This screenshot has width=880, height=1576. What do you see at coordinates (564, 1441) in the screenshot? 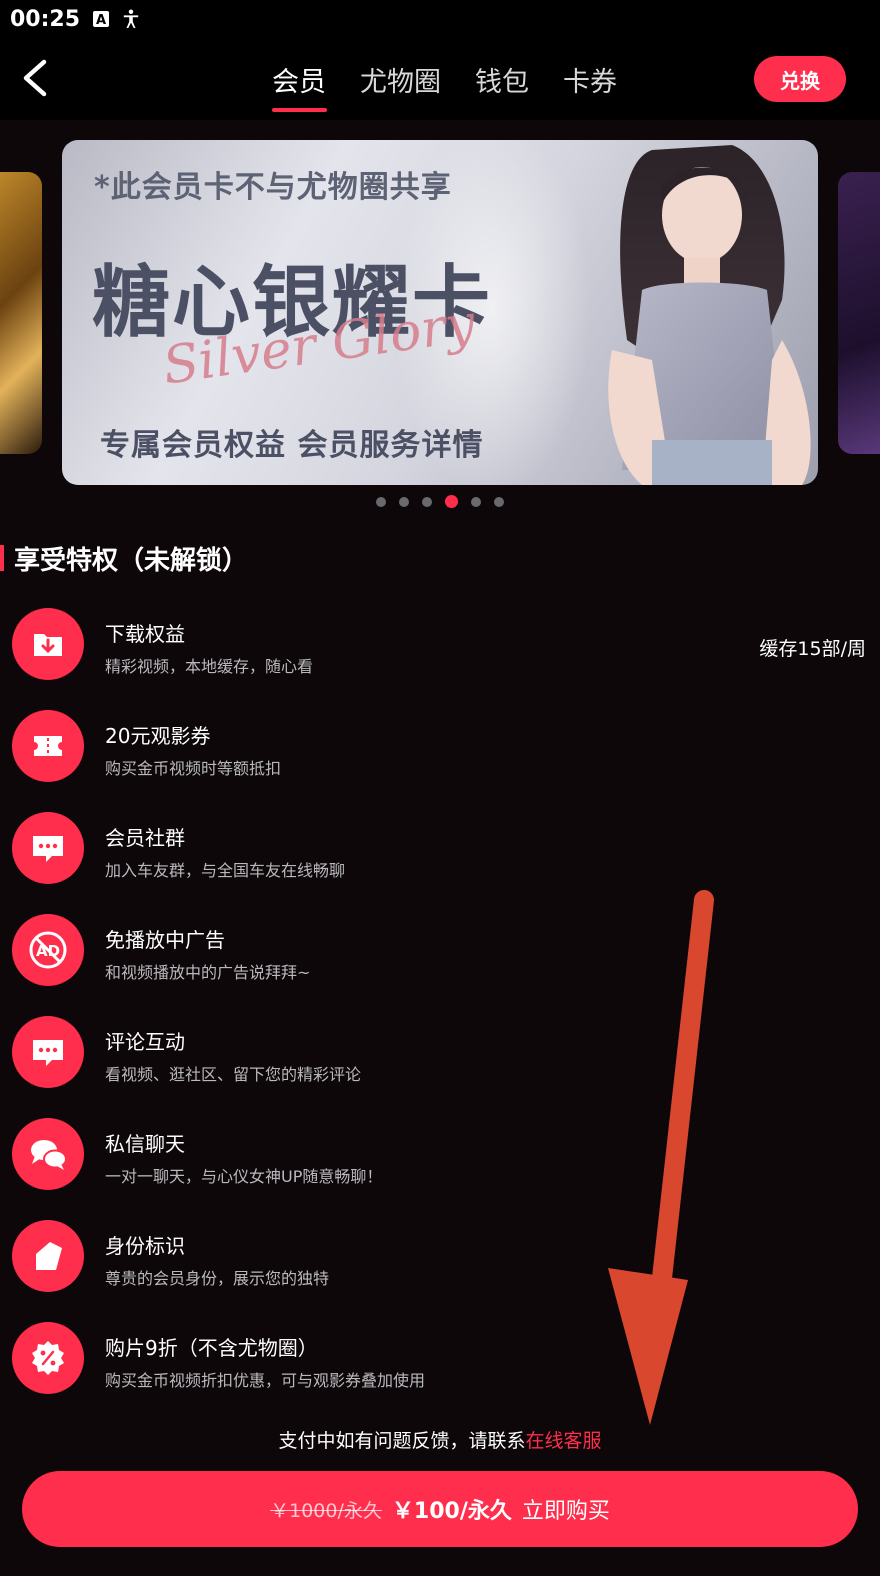
I see `customer-service-link: 在线客服` at bounding box center [564, 1441].